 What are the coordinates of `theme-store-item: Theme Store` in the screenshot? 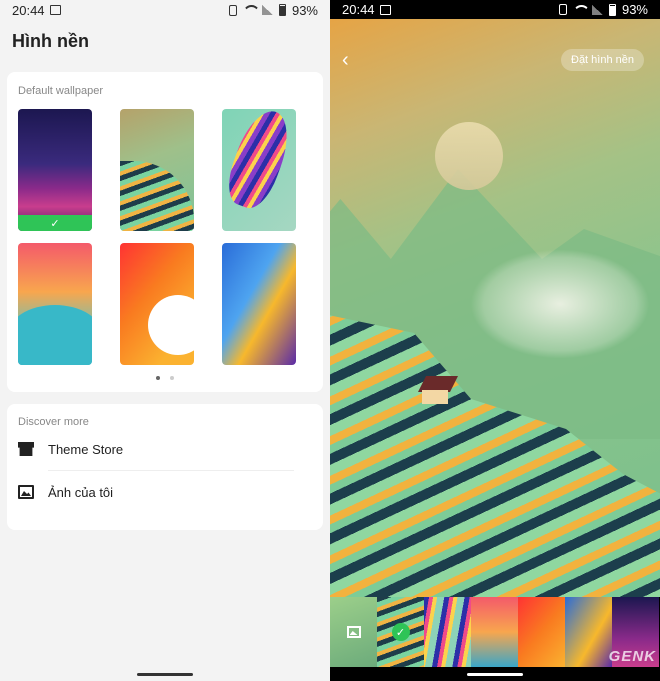 It's located at (165, 449).